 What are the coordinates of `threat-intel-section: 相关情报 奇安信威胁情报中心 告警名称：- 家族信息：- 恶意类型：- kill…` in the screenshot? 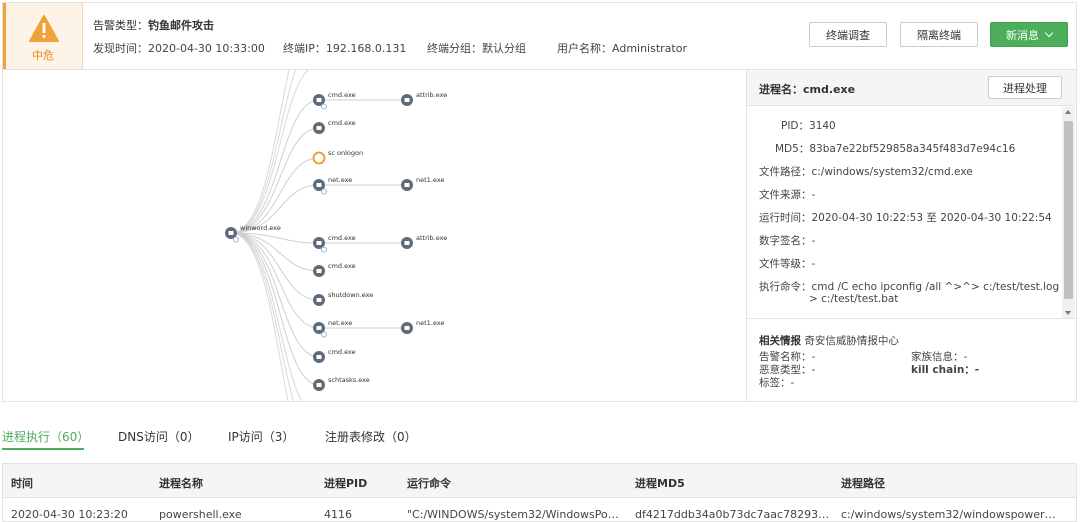 It's located at (911, 360).